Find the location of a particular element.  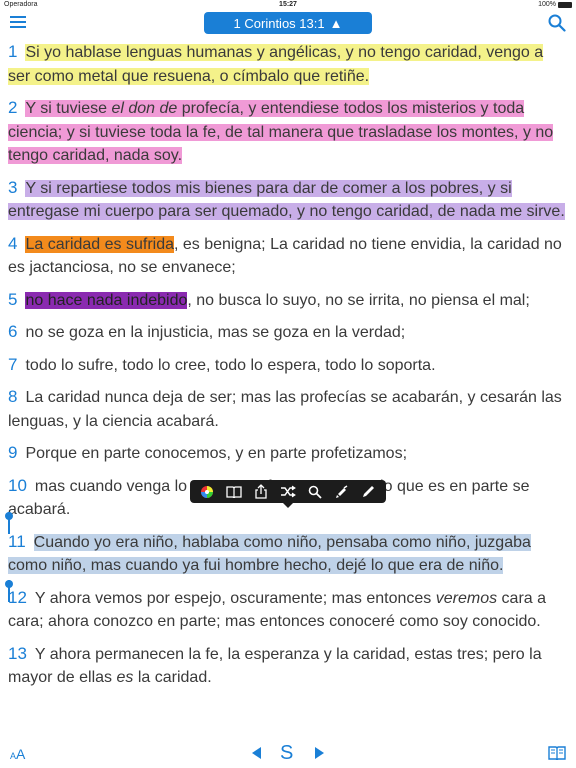

pen-icon is located at coordinates (368, 492).